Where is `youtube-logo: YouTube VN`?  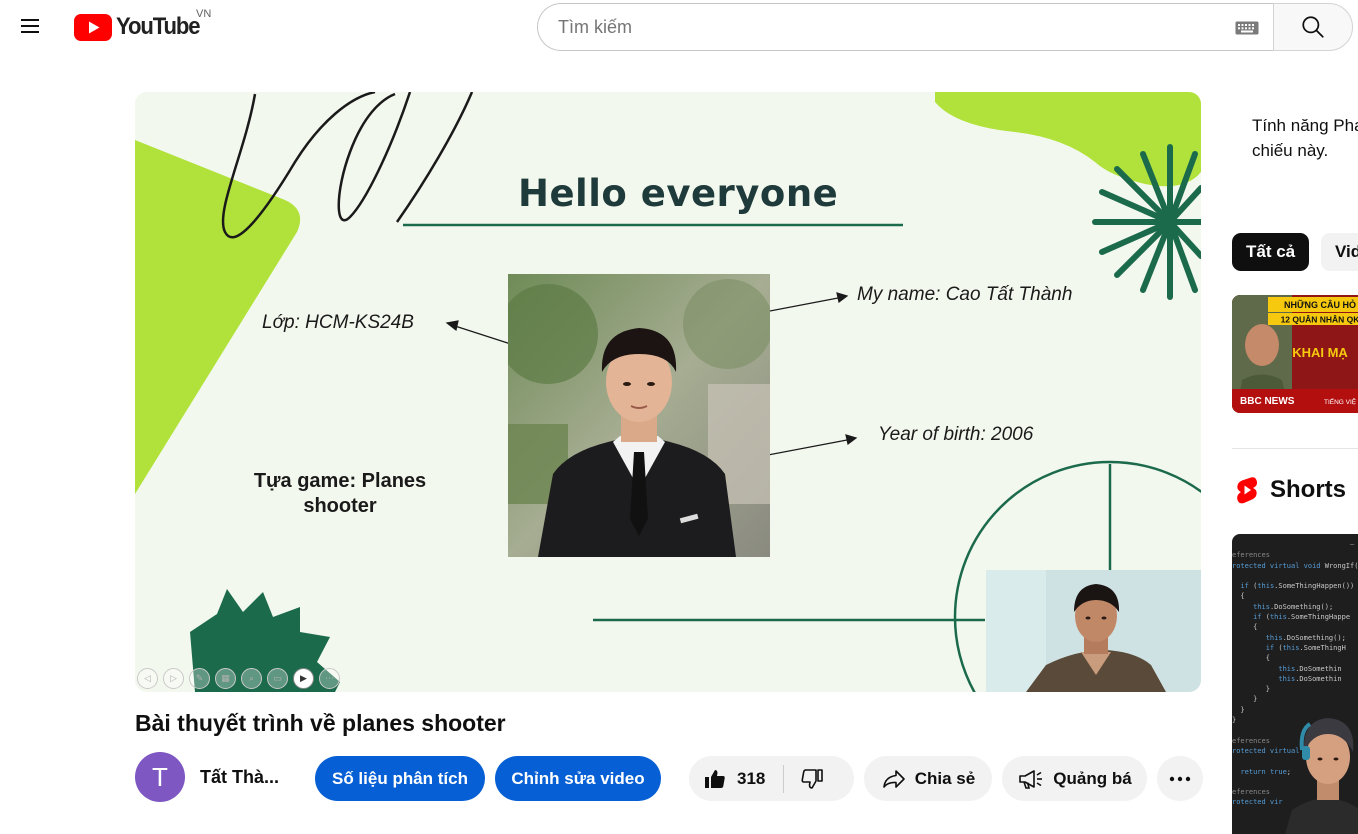 youtube-logo: YouTube VN is located at coordinates (142, 25).